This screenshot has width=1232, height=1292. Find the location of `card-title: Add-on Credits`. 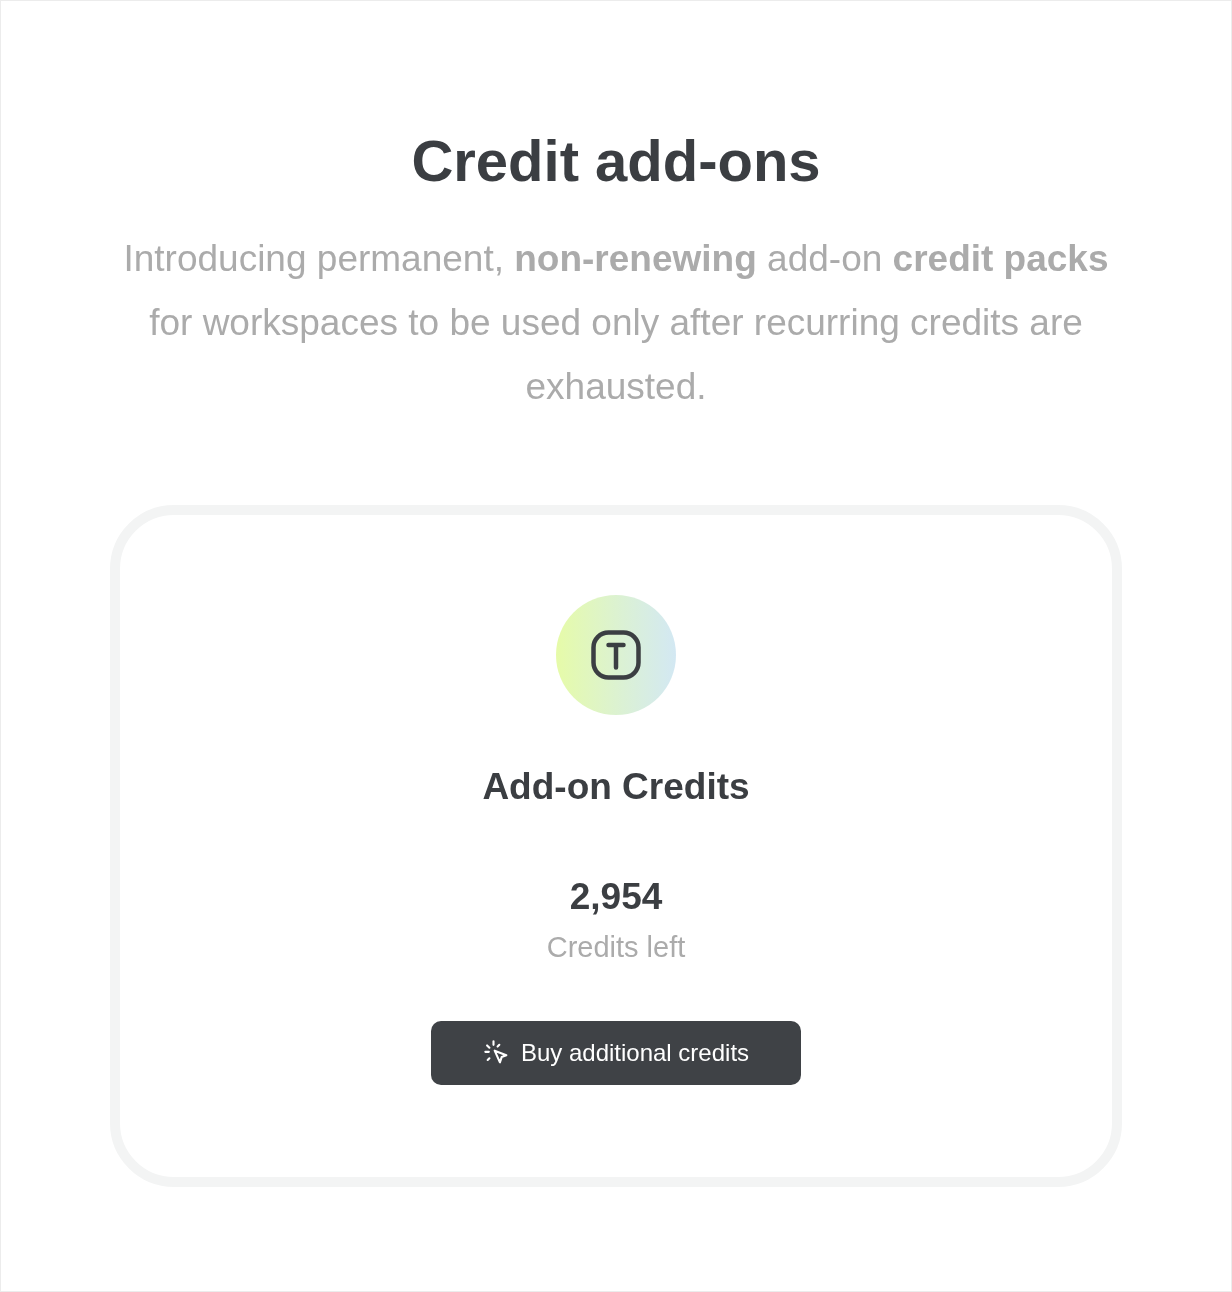

card-title: Add-on Credits is located at coordinates (616, 787).